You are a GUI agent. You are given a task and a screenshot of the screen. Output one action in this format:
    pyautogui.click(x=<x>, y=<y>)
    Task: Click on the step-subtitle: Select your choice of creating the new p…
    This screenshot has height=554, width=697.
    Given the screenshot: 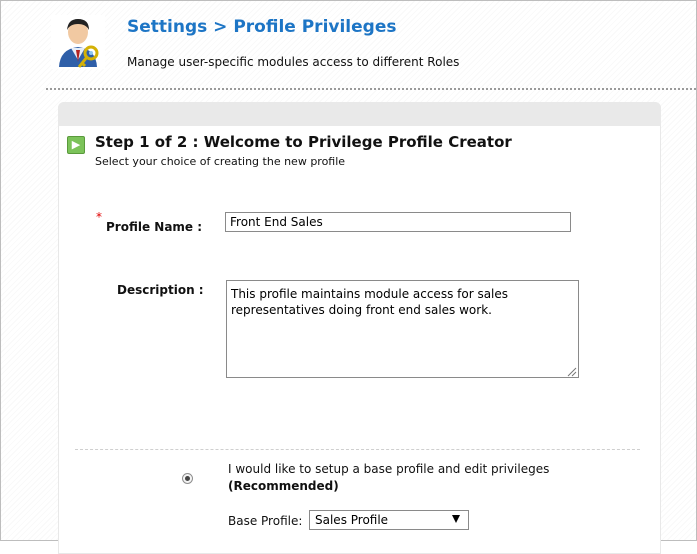 What is the action you would take?
    pyautogui.click(x=220, y=161)
    